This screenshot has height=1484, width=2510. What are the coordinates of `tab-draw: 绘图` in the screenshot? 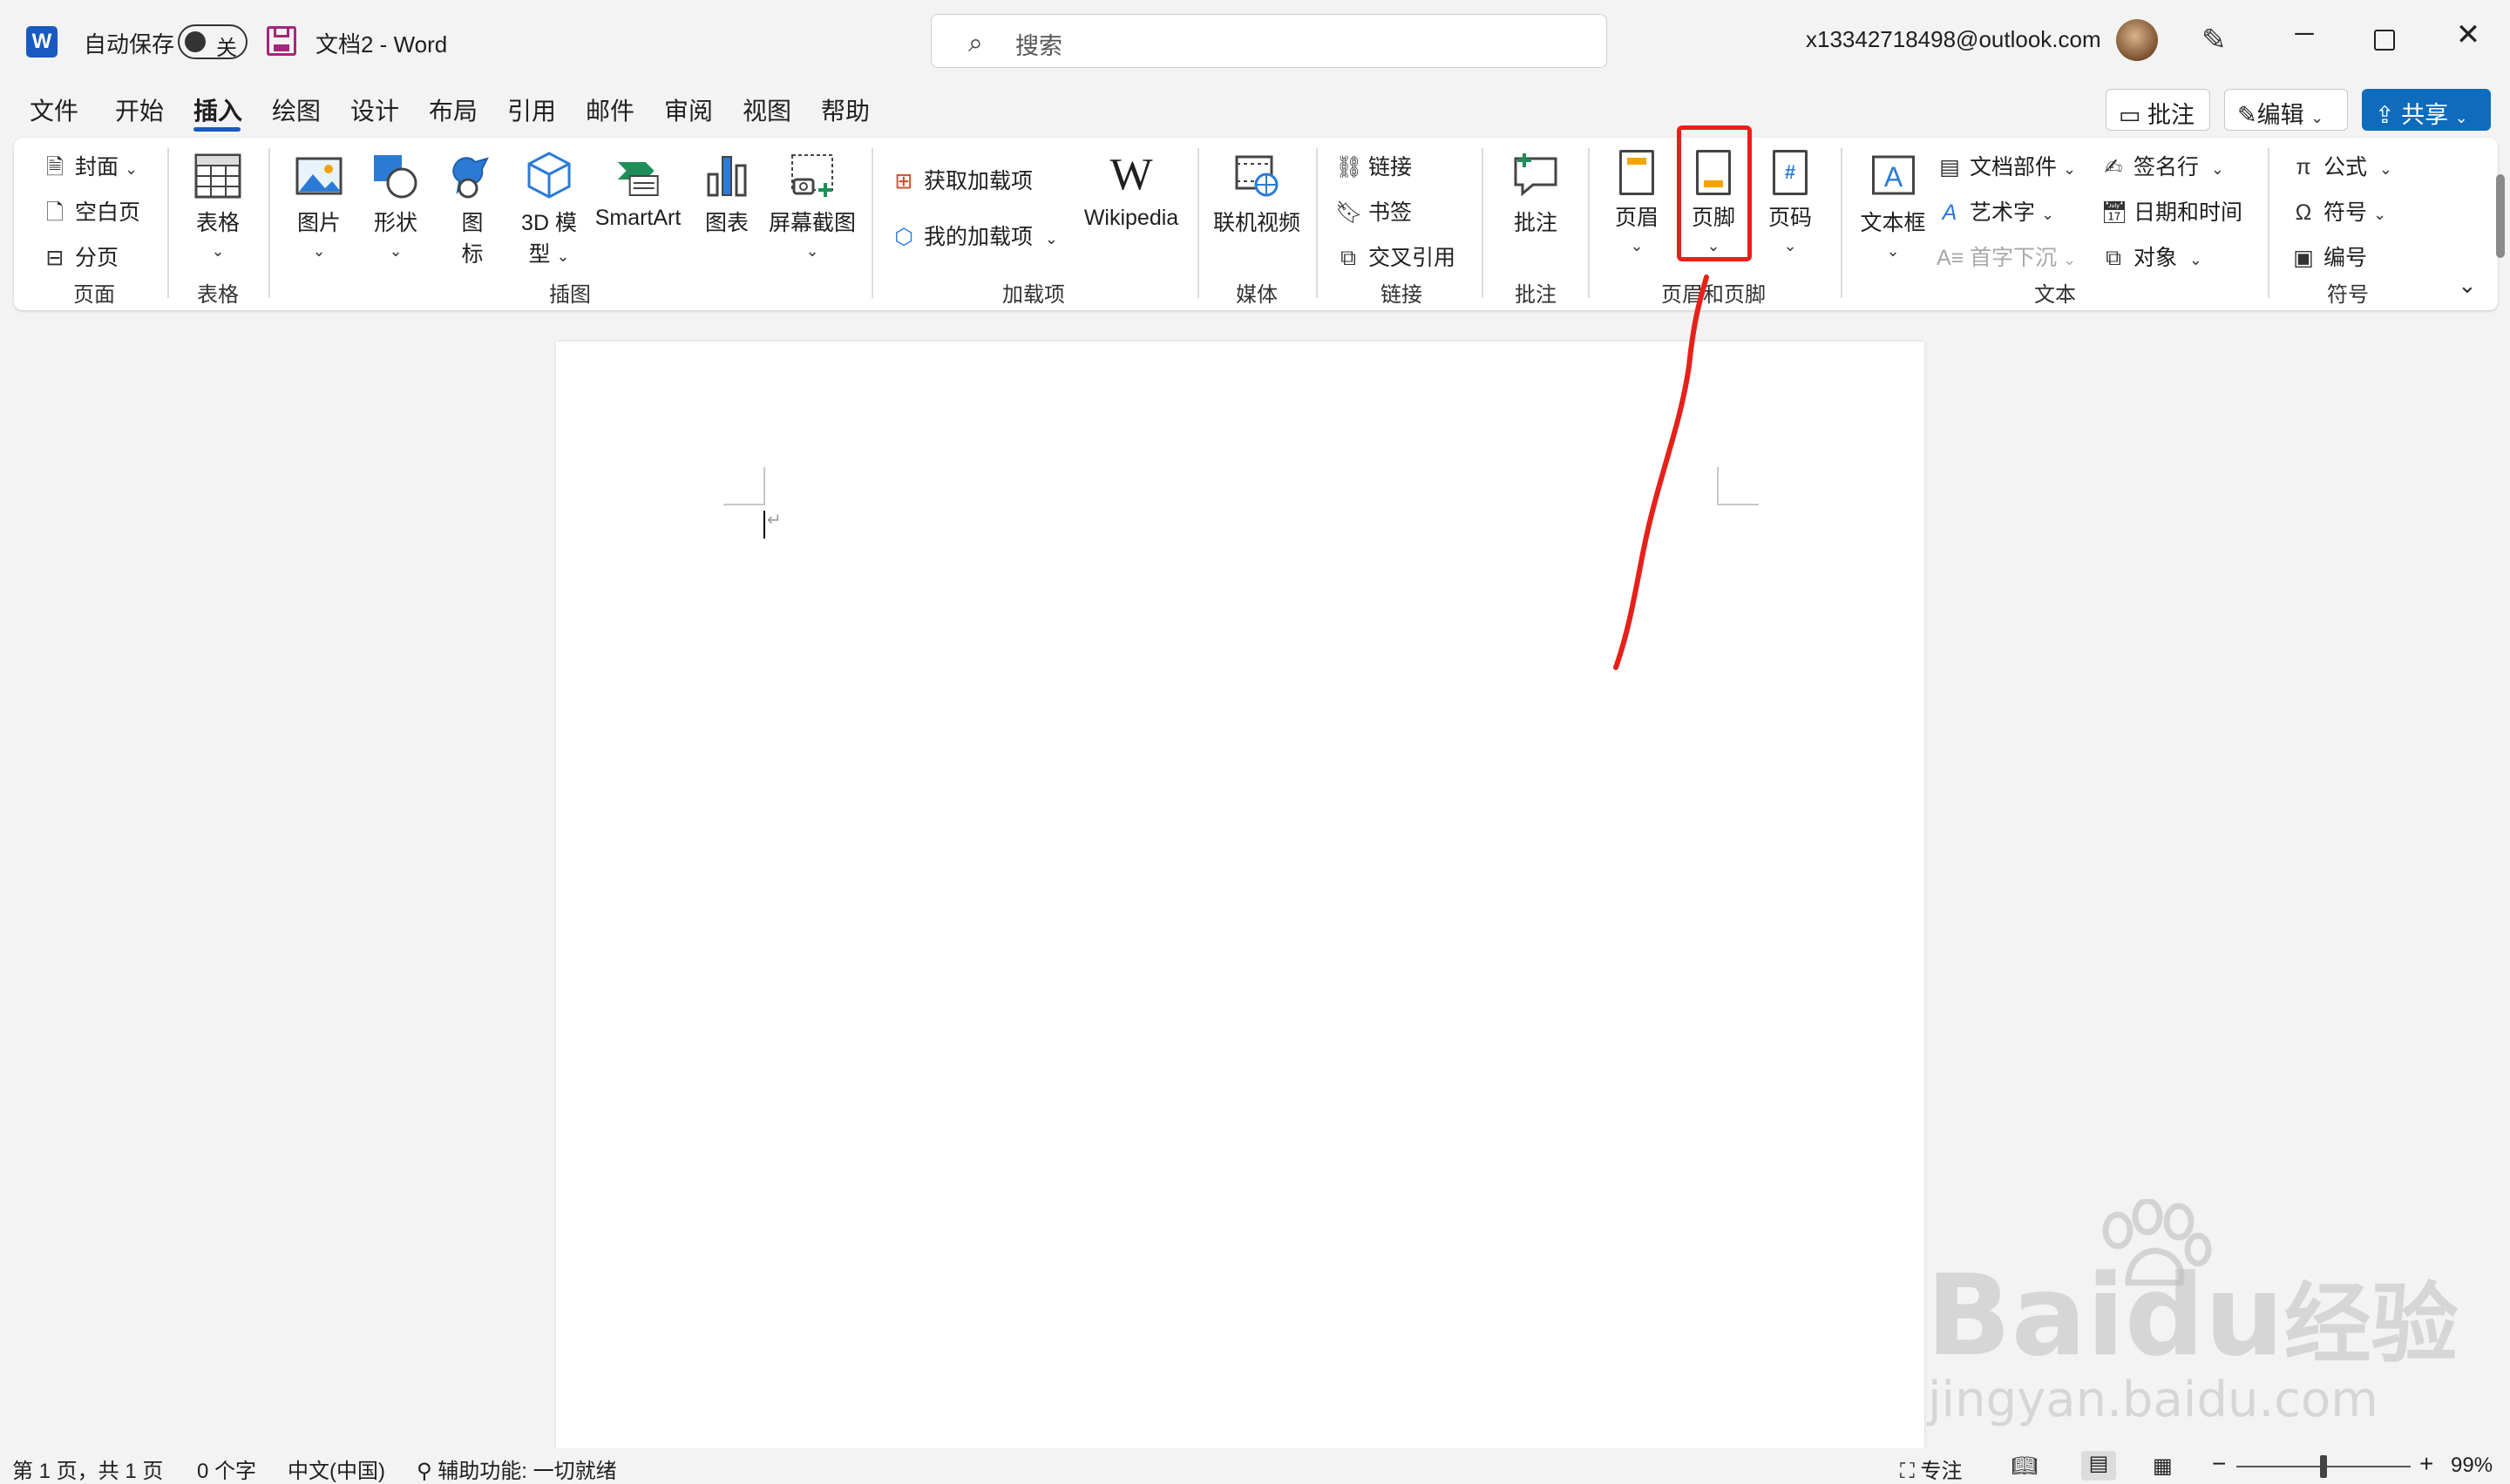 It's located at (296, 109).